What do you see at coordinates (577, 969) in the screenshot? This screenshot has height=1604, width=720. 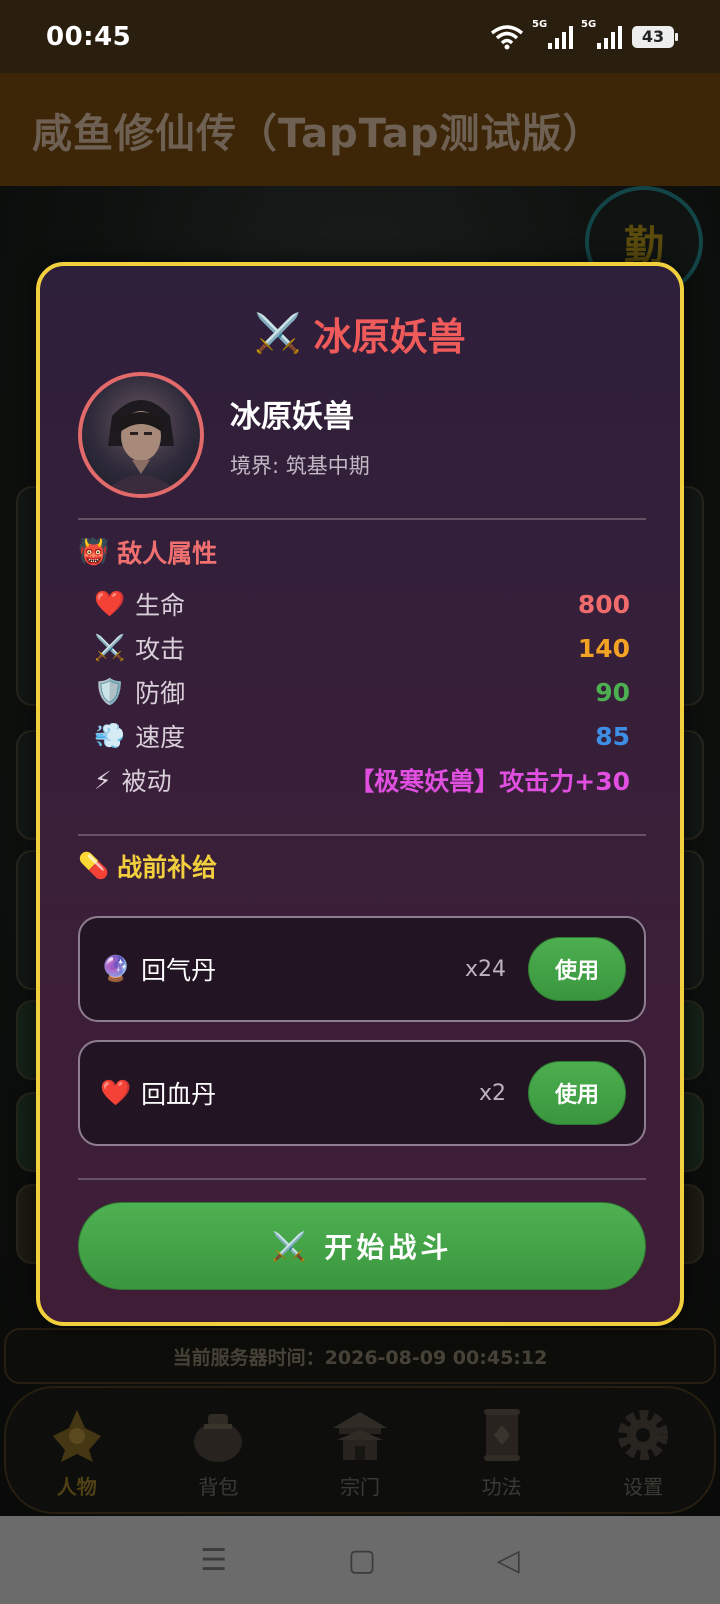 I see `use-qi-pill-button: 使用` at bounding box center [577, 969].